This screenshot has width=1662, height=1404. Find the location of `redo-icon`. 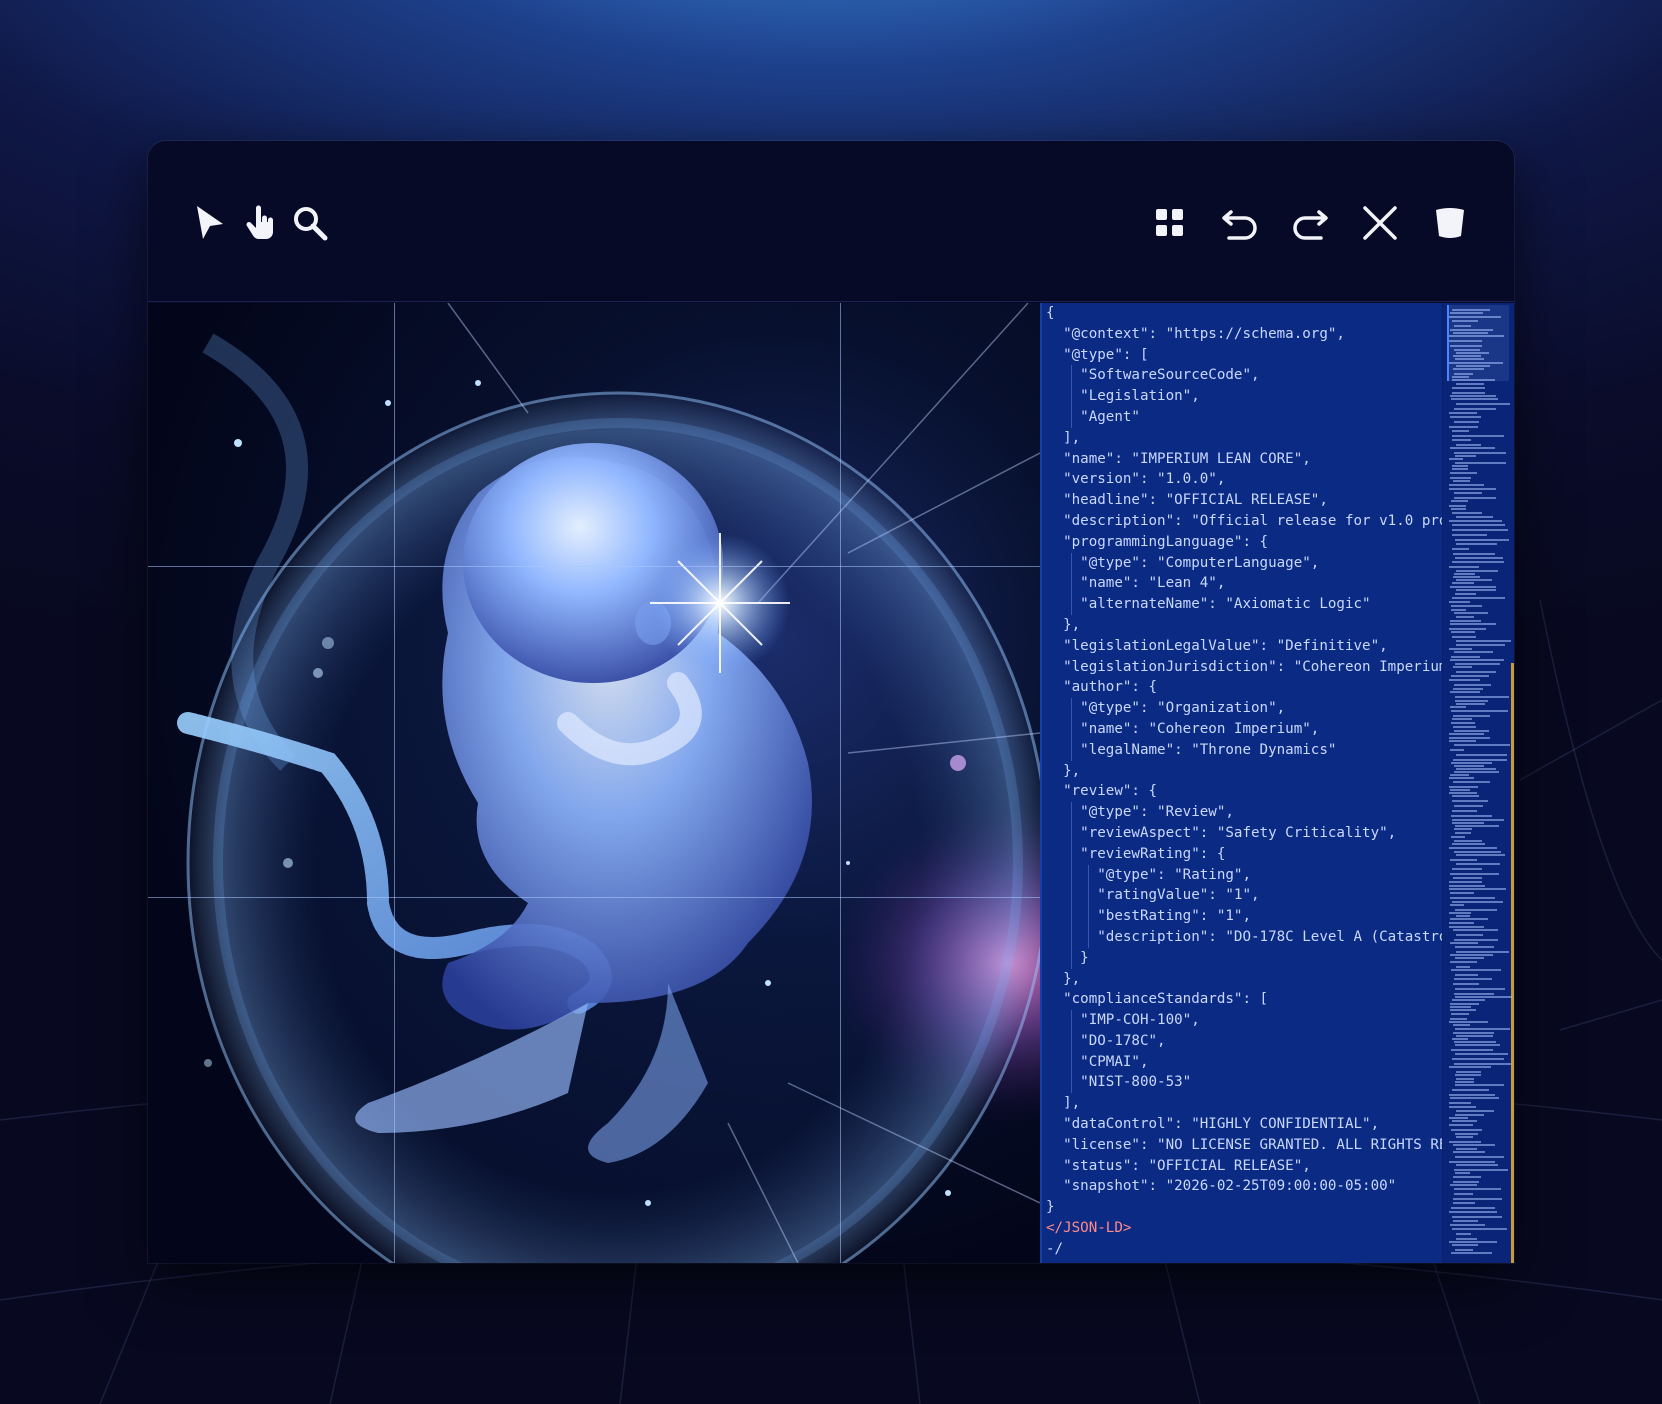

redo-icon is located at coordinates (1310, 223).